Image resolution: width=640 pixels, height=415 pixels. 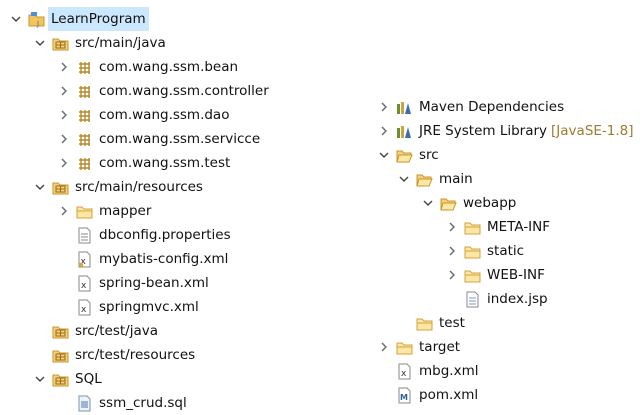 What do you see at coordinates (164, 259) in the screenshot?
I see `tree-label: mybatis-config.xml` at bounding box center [164, 259].